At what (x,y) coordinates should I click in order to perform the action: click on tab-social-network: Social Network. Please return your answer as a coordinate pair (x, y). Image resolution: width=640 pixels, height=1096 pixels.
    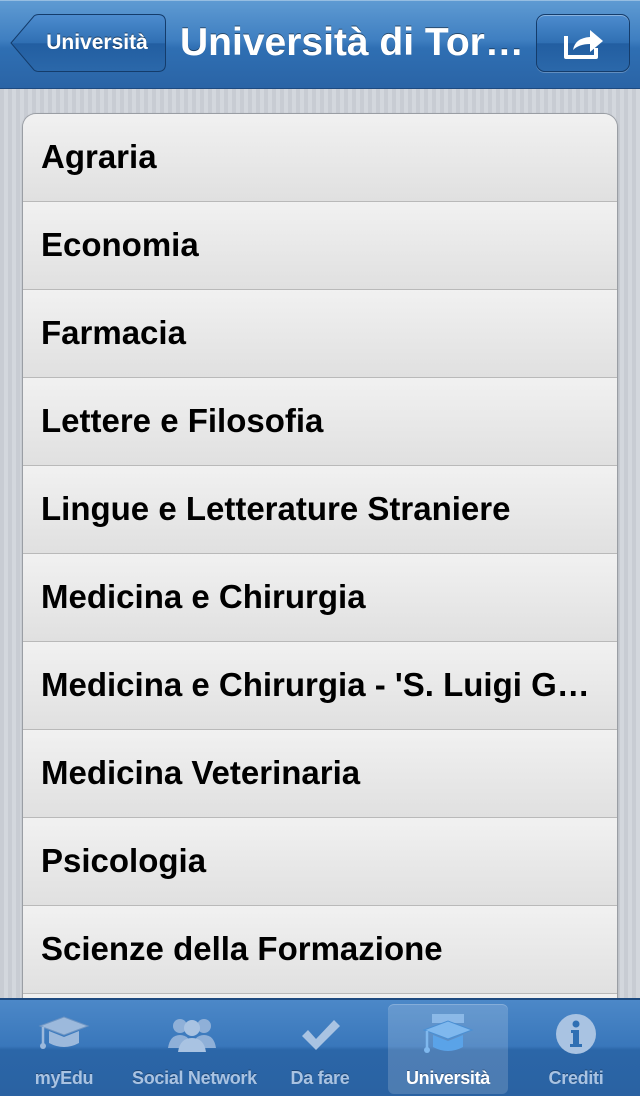
    Looking at the image, I should click on (194, 1049).